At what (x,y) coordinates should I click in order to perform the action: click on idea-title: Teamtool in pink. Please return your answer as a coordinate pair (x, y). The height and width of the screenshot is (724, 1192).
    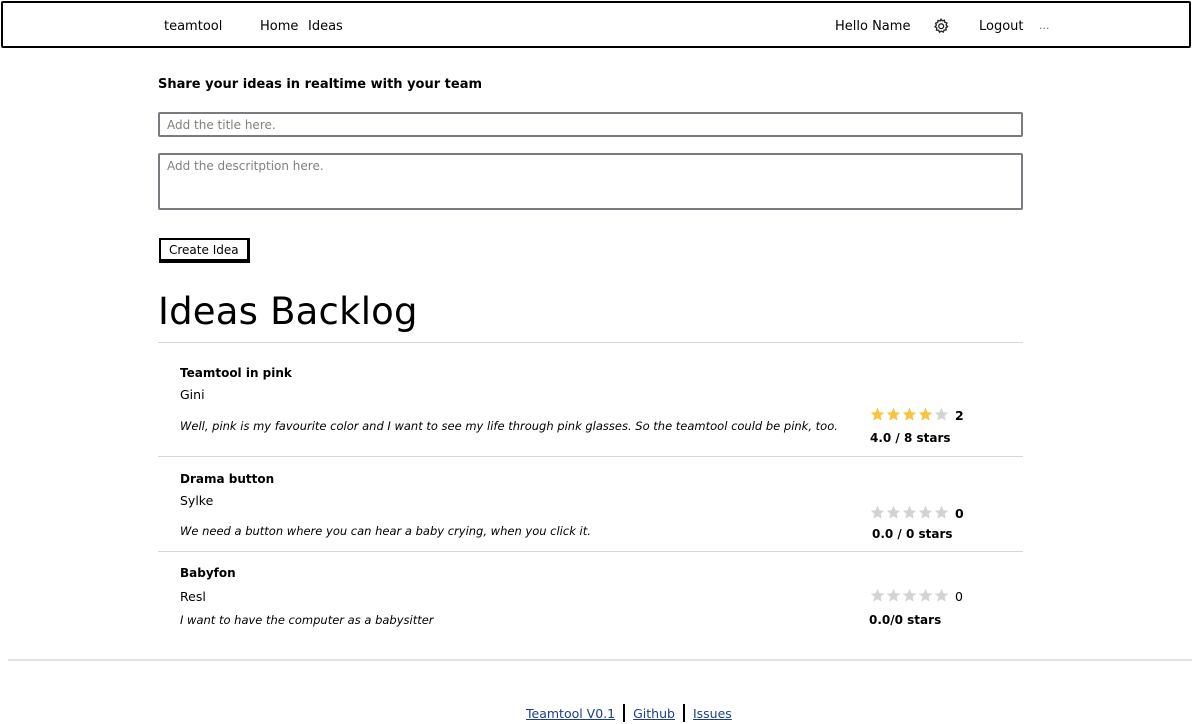
    Looking at the image, I should click on (236, 373).